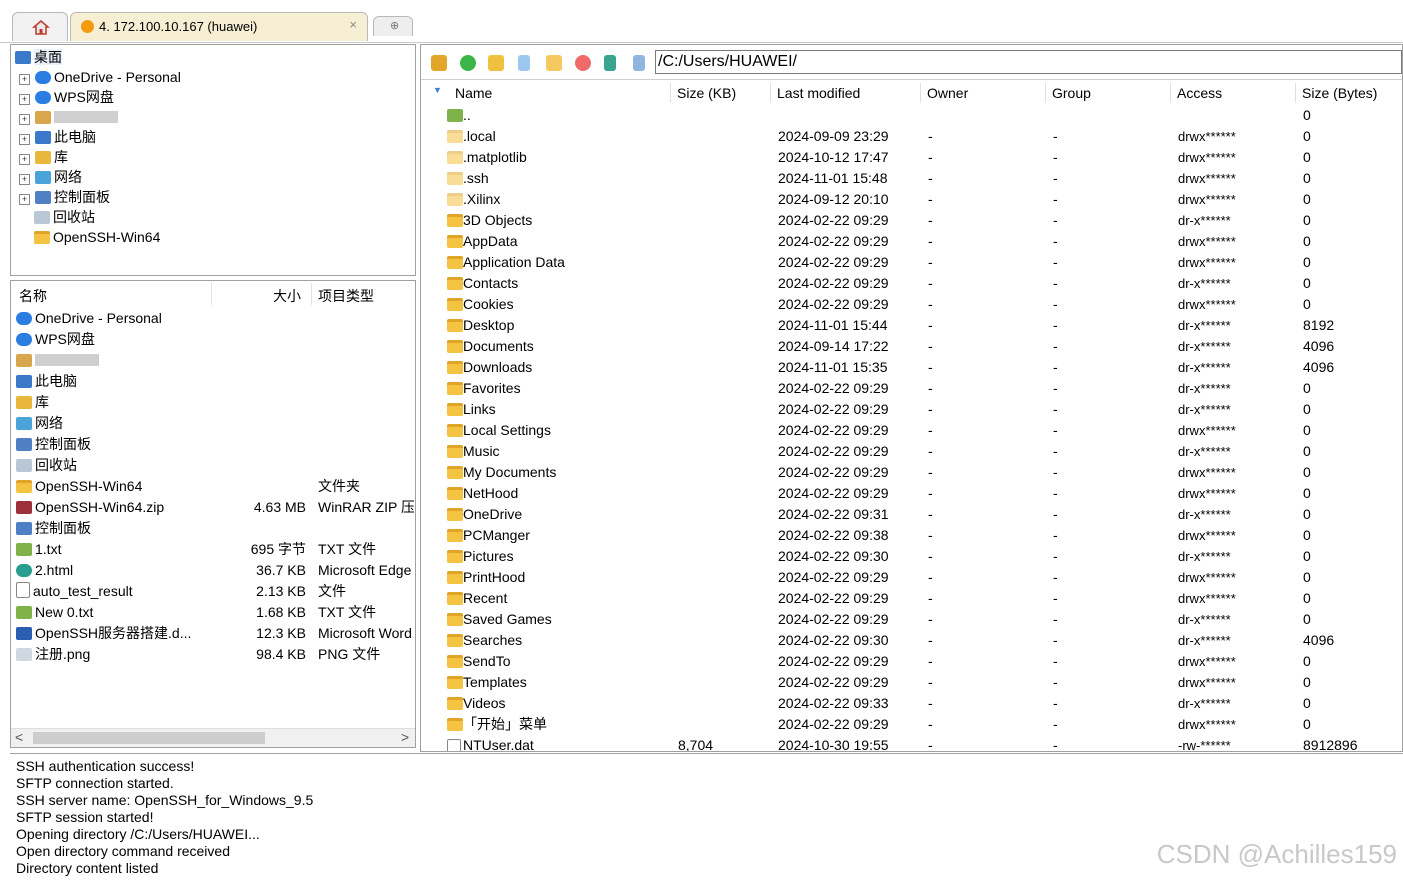 This screenshot has height=882, width=1403. Describe the element at coordinates (610, 63) in the screenshot. I see `upload-icon` at that location.